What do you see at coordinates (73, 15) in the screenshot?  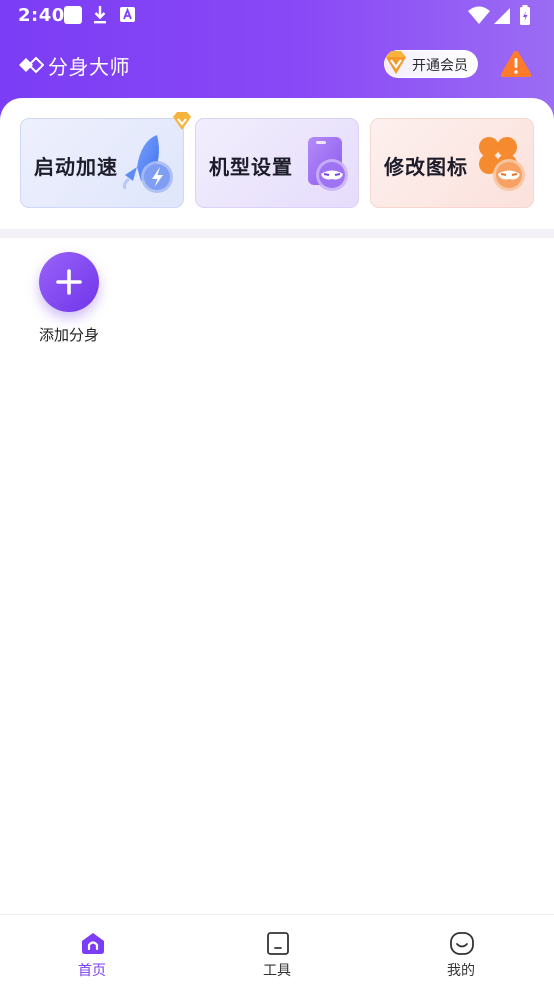 I see `notification-app-icon` at bounding box center [73, 15].